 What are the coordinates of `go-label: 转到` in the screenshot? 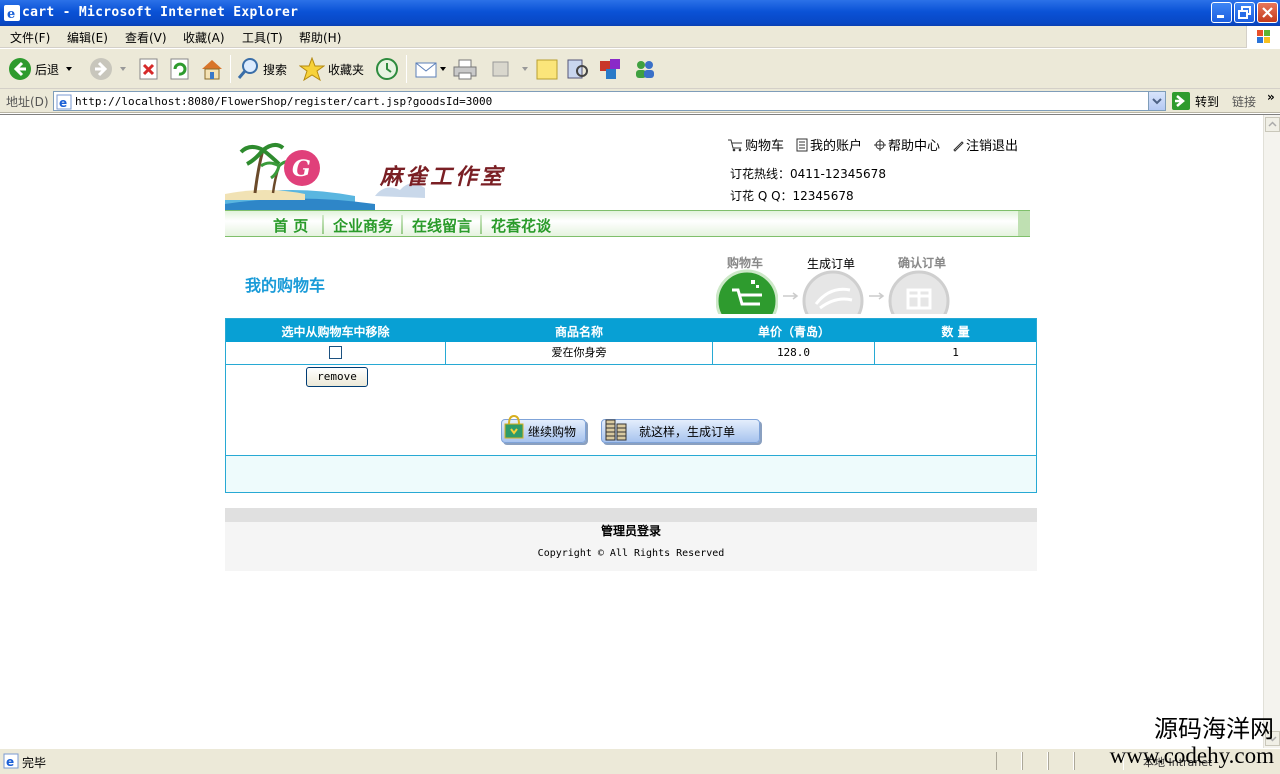 It's located at (1207, 101).